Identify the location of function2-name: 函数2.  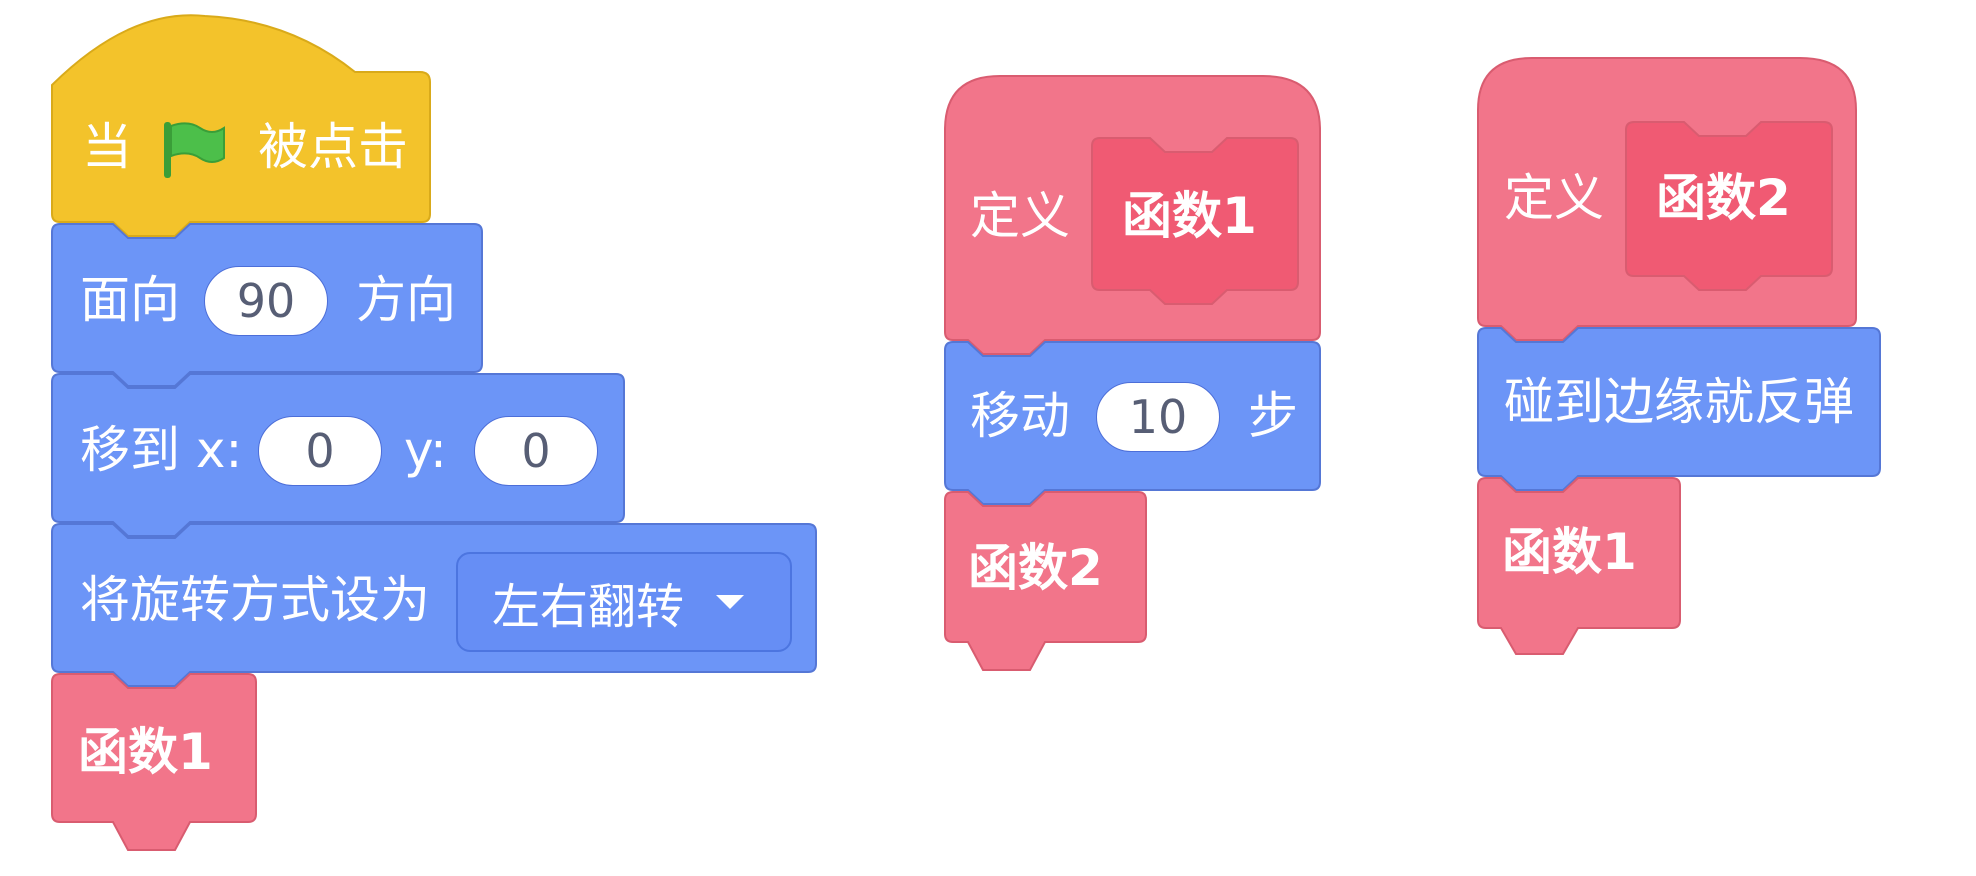
(1723, 198).